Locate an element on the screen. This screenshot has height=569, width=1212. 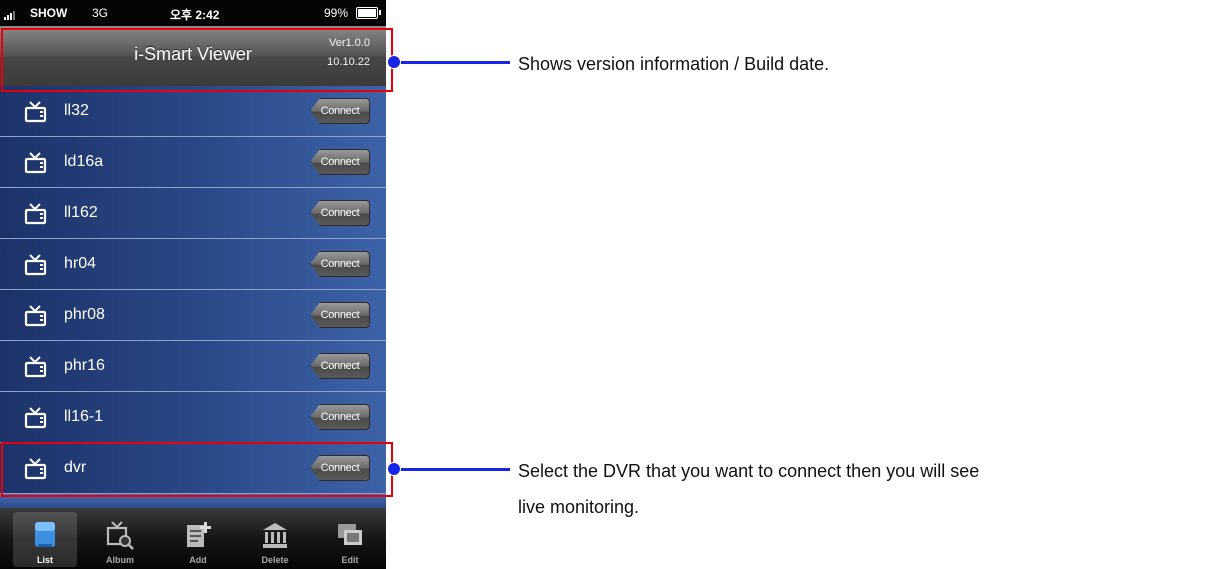
tab-bar: List Album Add Delete Edit is located at coordinates (193, 538).